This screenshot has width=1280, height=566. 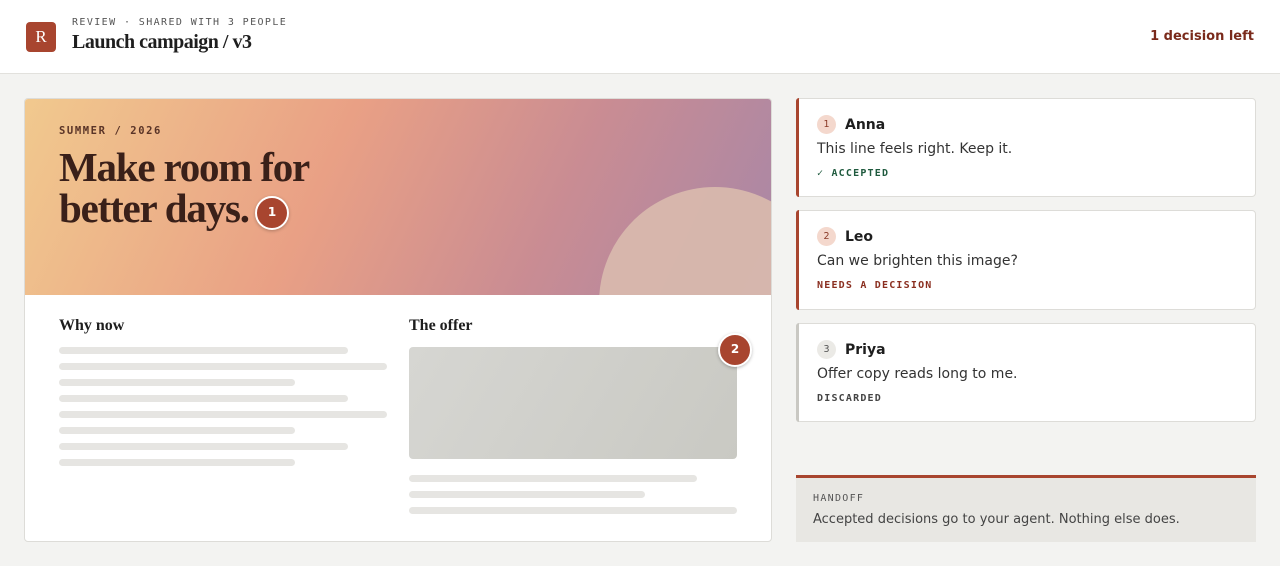 What do you see at coordinates (826, 349) in the screenshot?
I see `comment-number-badge: 3` at bounding box center [826, 349].